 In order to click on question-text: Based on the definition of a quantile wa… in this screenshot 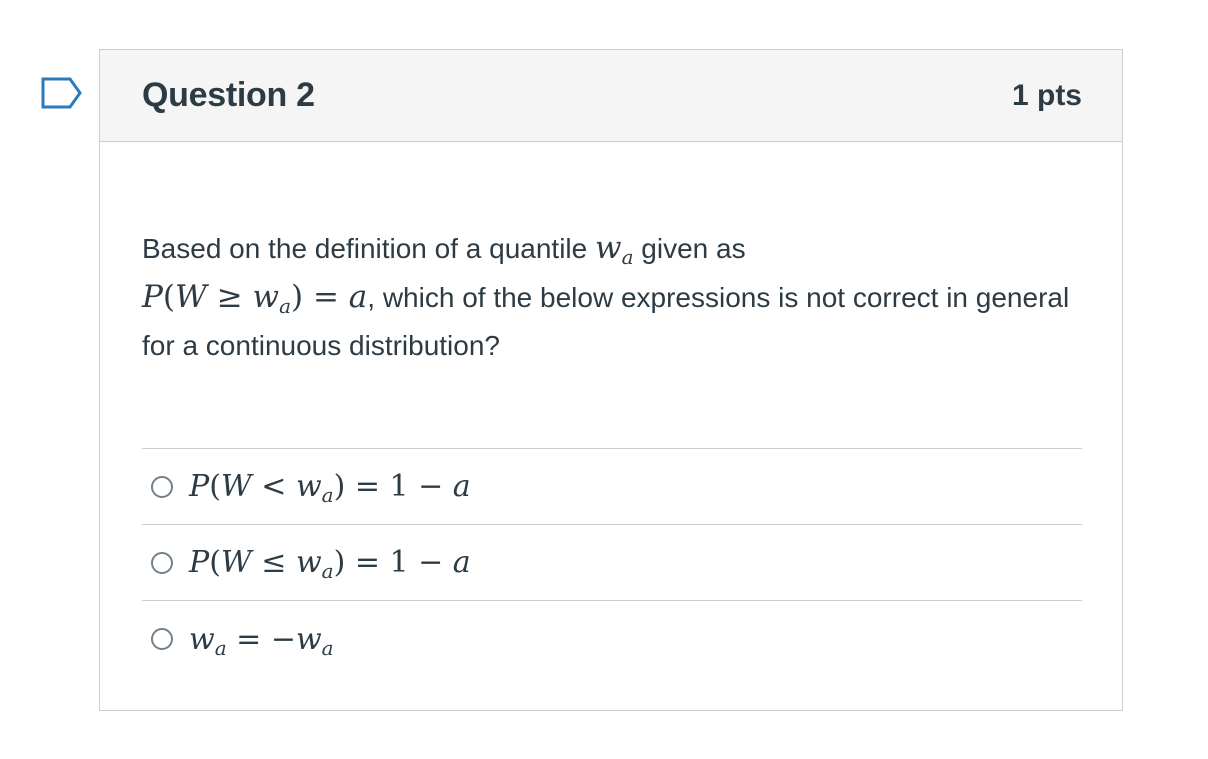, I will do `click(612, 297)`.